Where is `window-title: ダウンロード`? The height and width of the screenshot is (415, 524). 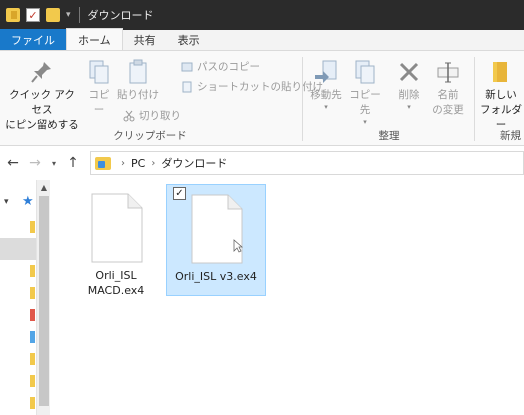
window-title: ダウンロード is located at coordinates (120, 15).